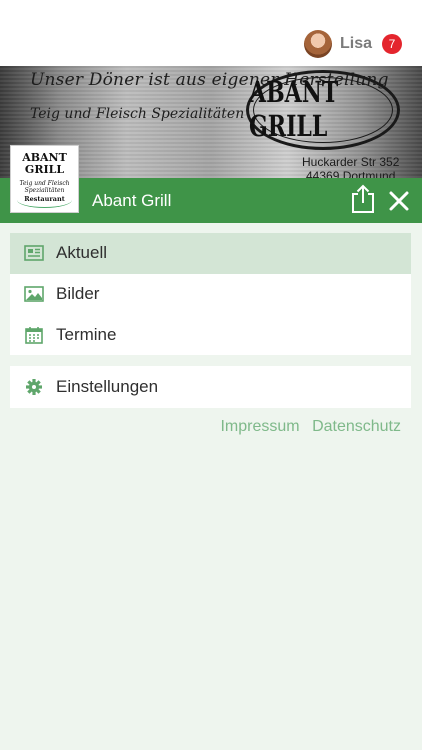  What do you see at coordinates (356, 44) in the screenshot?
I see `user-name: Lisa` at bounding box center [356, 44].